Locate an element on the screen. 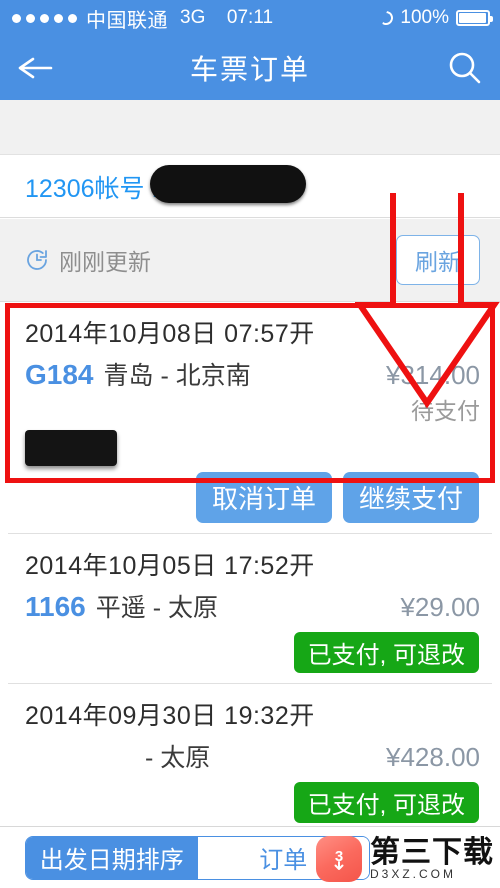 This screenshot has height=888, width=500. site-watermark: 3 第三下载 D3XZ.COM is located at coordinates (405, 859).